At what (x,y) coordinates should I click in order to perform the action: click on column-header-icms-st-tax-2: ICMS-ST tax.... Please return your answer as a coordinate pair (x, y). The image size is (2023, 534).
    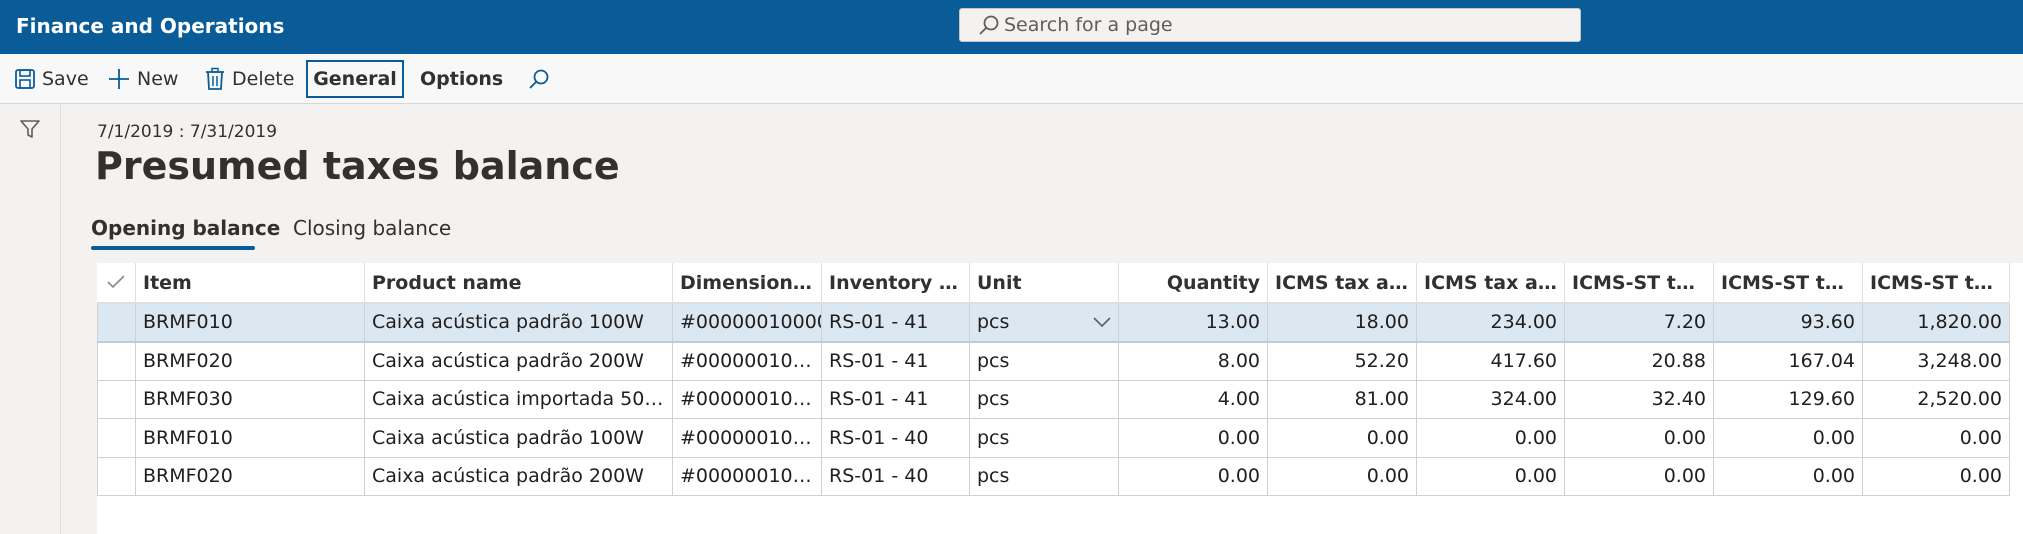
    Looking at the image, I should click on (1788, 283).